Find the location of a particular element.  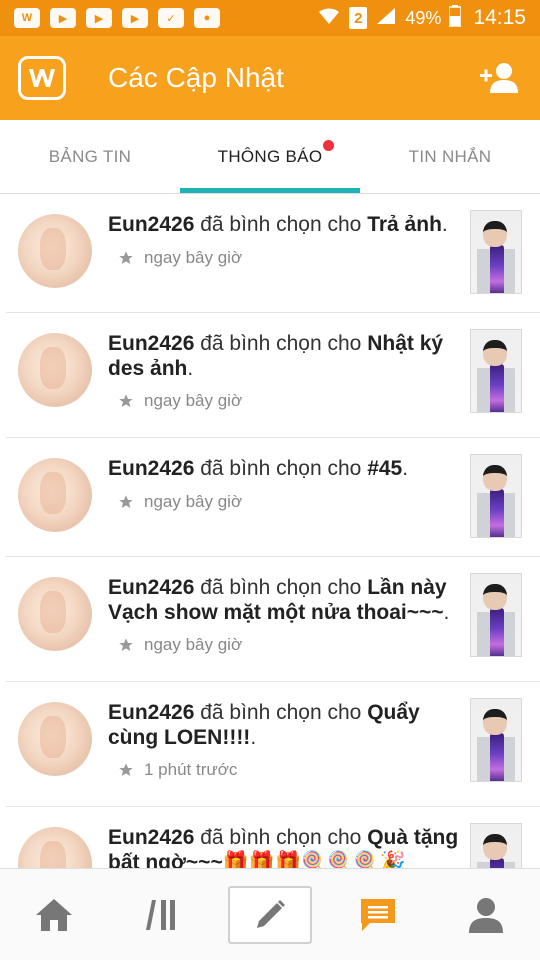

nav-library is located at coordinates (162, 914).